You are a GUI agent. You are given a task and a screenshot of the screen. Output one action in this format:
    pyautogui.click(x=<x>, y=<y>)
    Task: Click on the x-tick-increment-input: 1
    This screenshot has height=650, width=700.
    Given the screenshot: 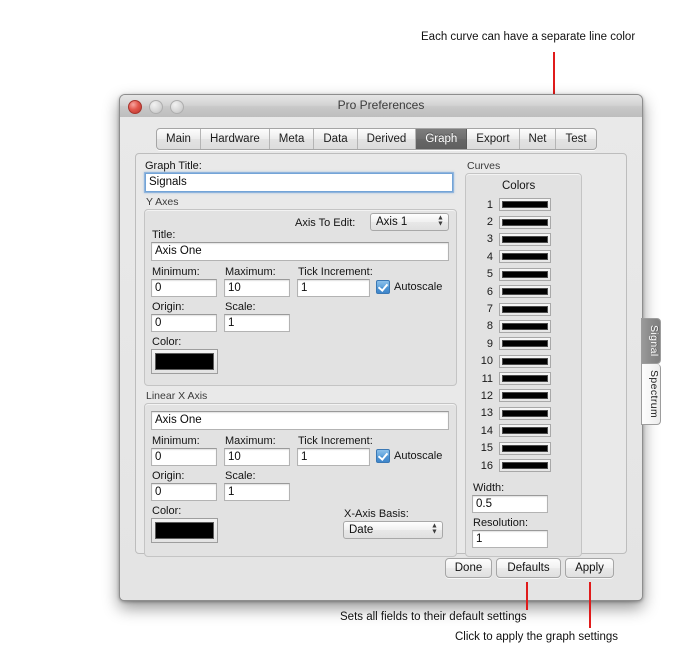 What is the action you would take?
    pyautogui.click(x=333, y=457)
    